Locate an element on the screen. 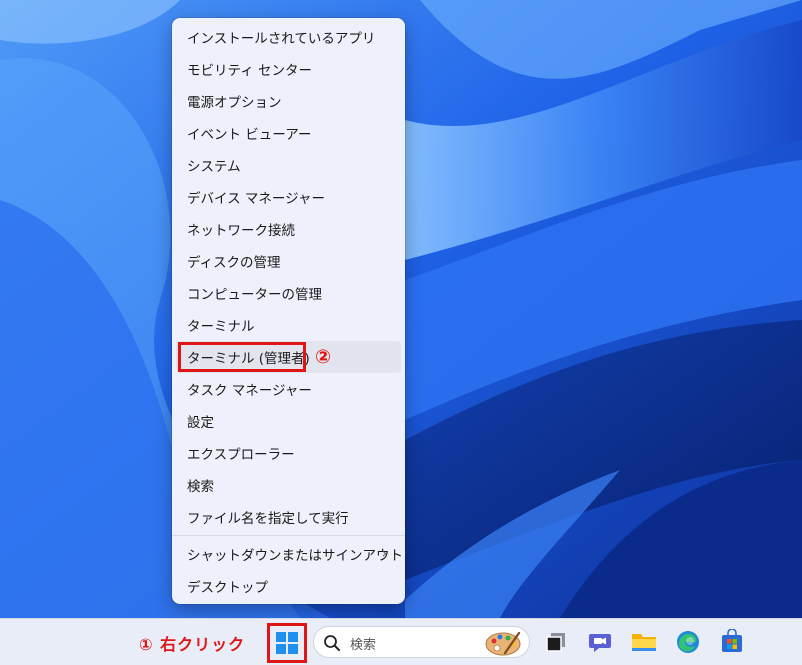 The width and height of the screenshot is (802, 665). menu-item-label: インストールされているアプリ is located at coordinates (281, 39).